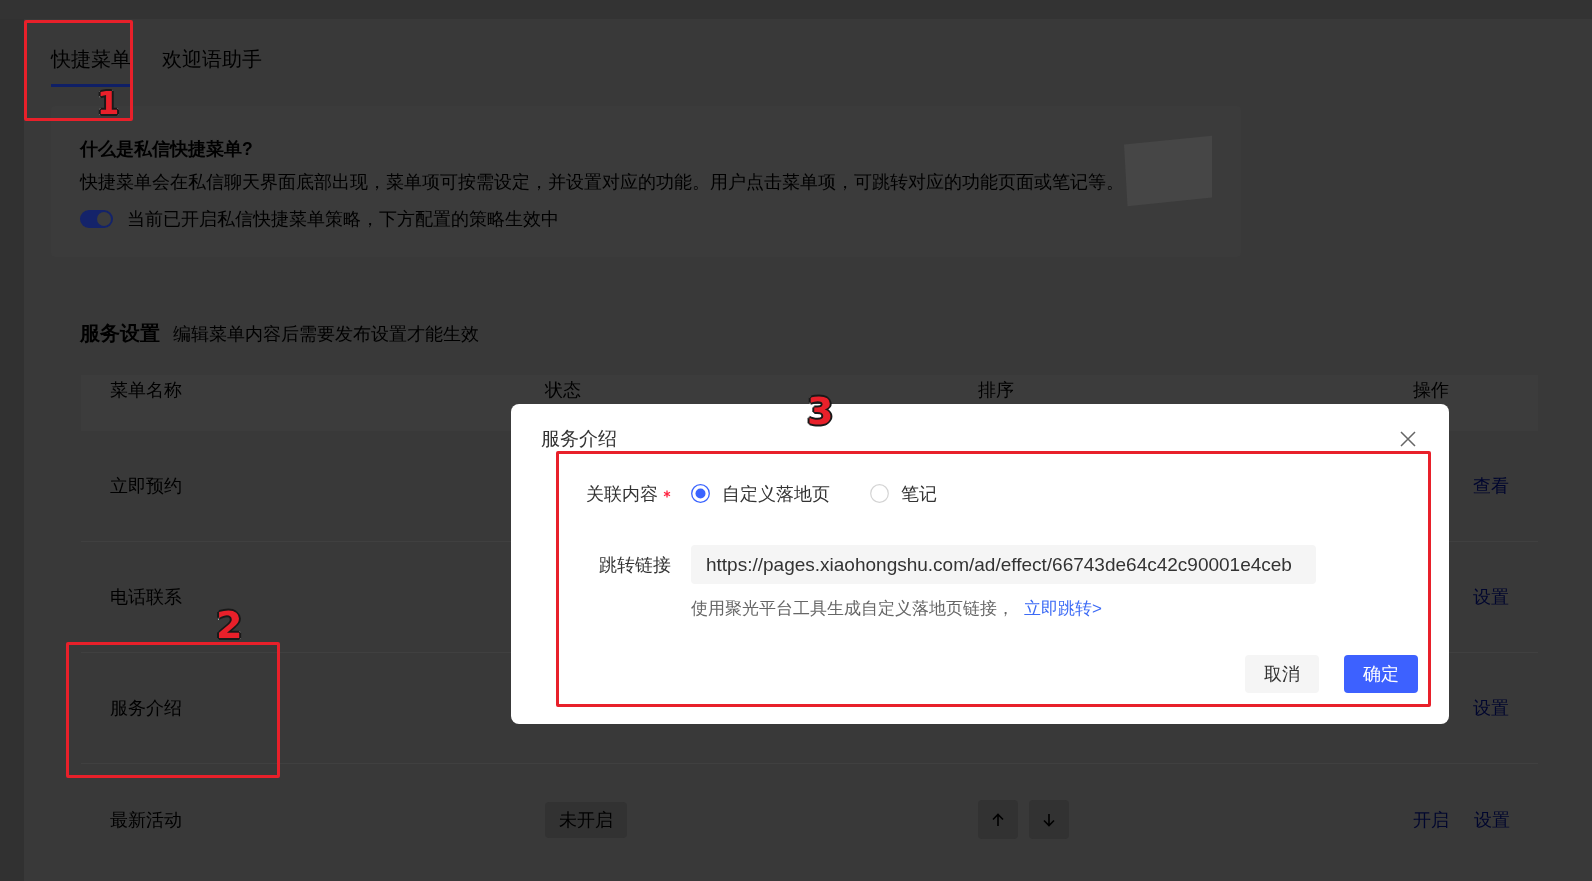 The width and height of the screenshot is (1592, 881). What do you see at coordinates (167, 149) in the screenshot?
I see `intro-title: 什么是私信快捷菜单?` at bounding box center [167, 149].